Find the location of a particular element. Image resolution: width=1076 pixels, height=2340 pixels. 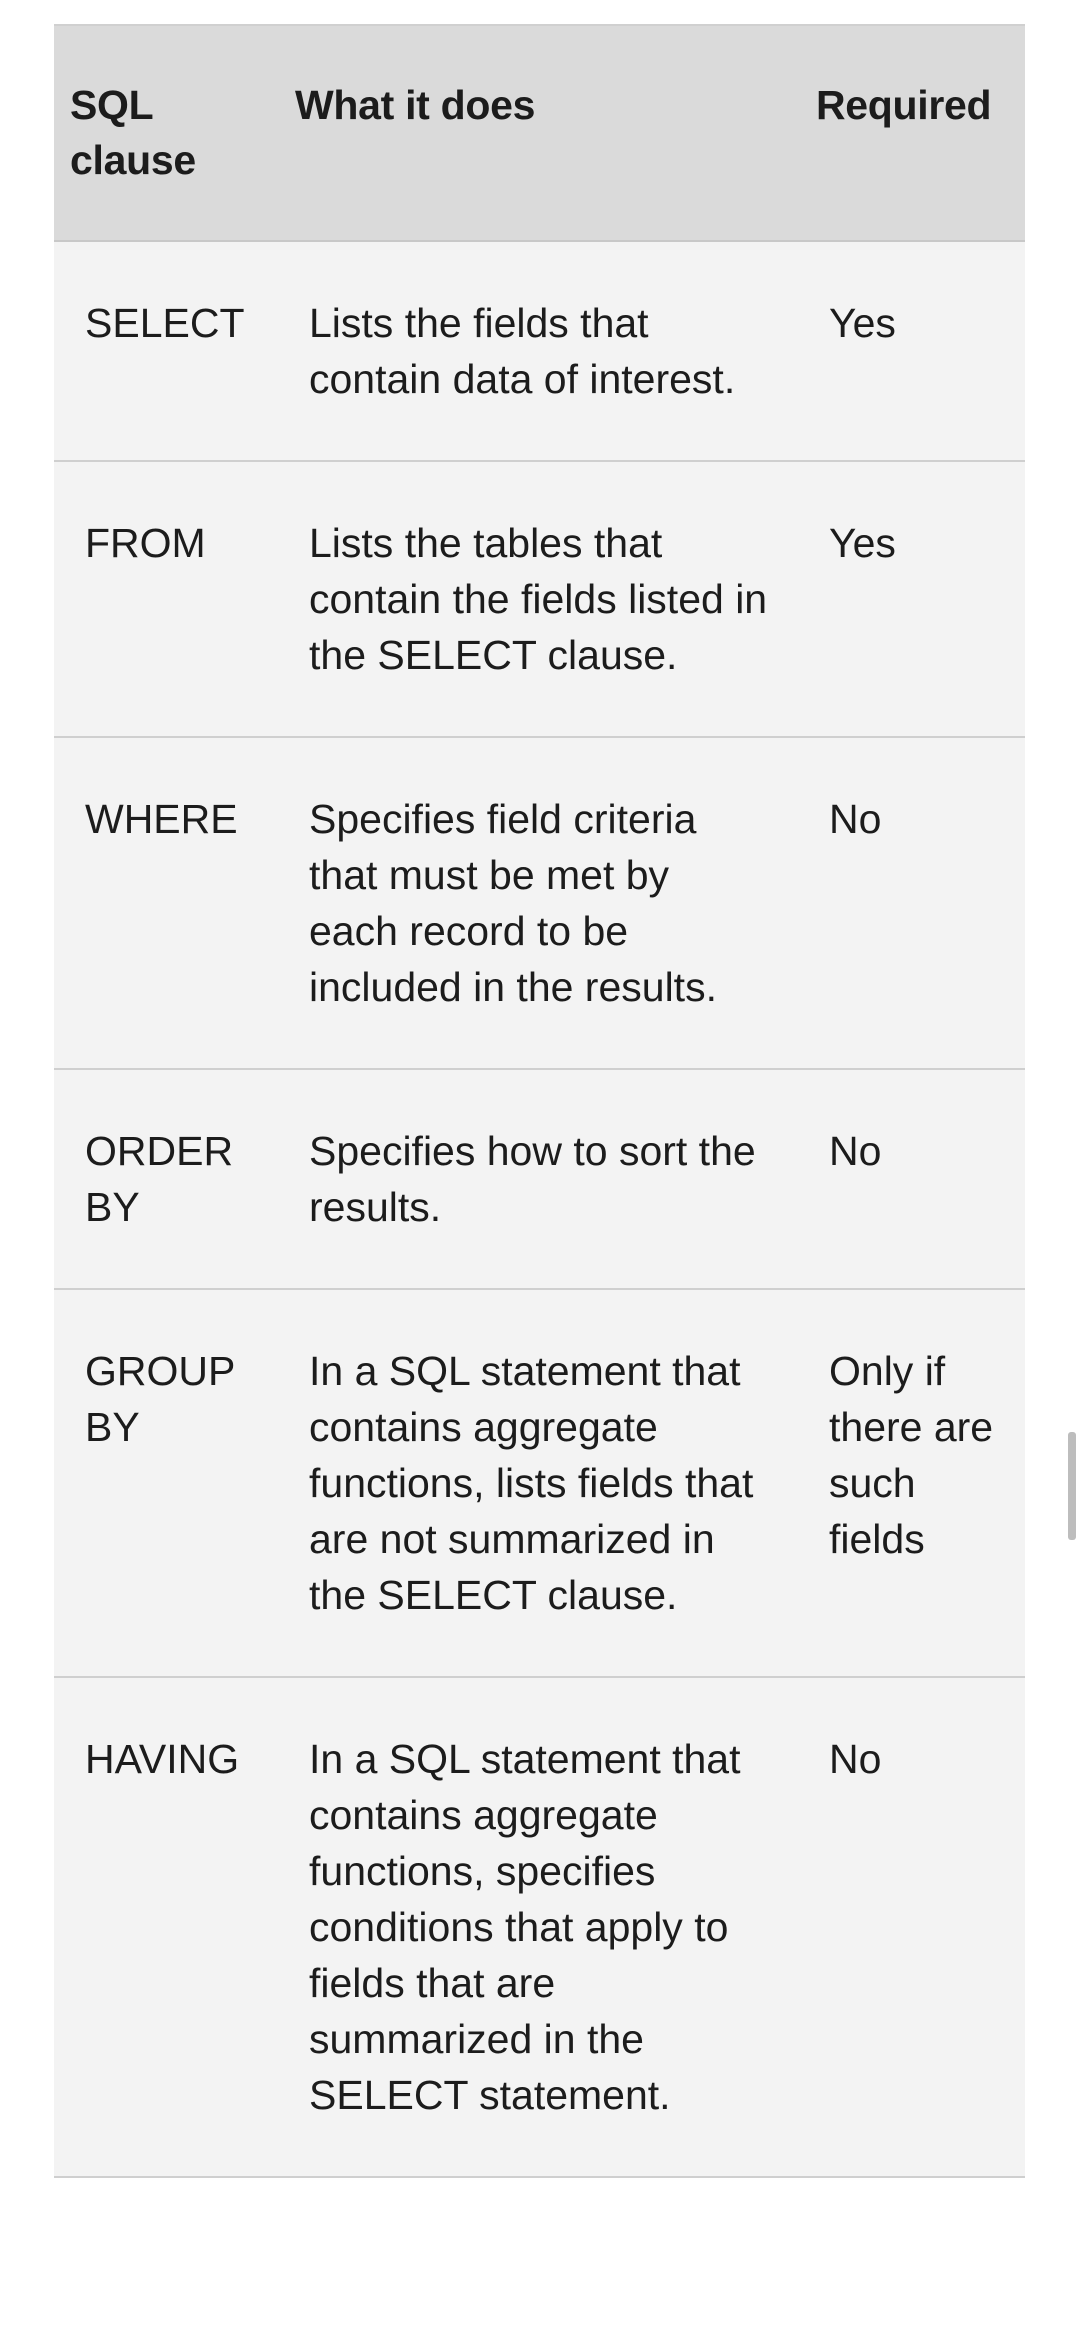

cell-clause: FROM is located at coordinates (166, 599).